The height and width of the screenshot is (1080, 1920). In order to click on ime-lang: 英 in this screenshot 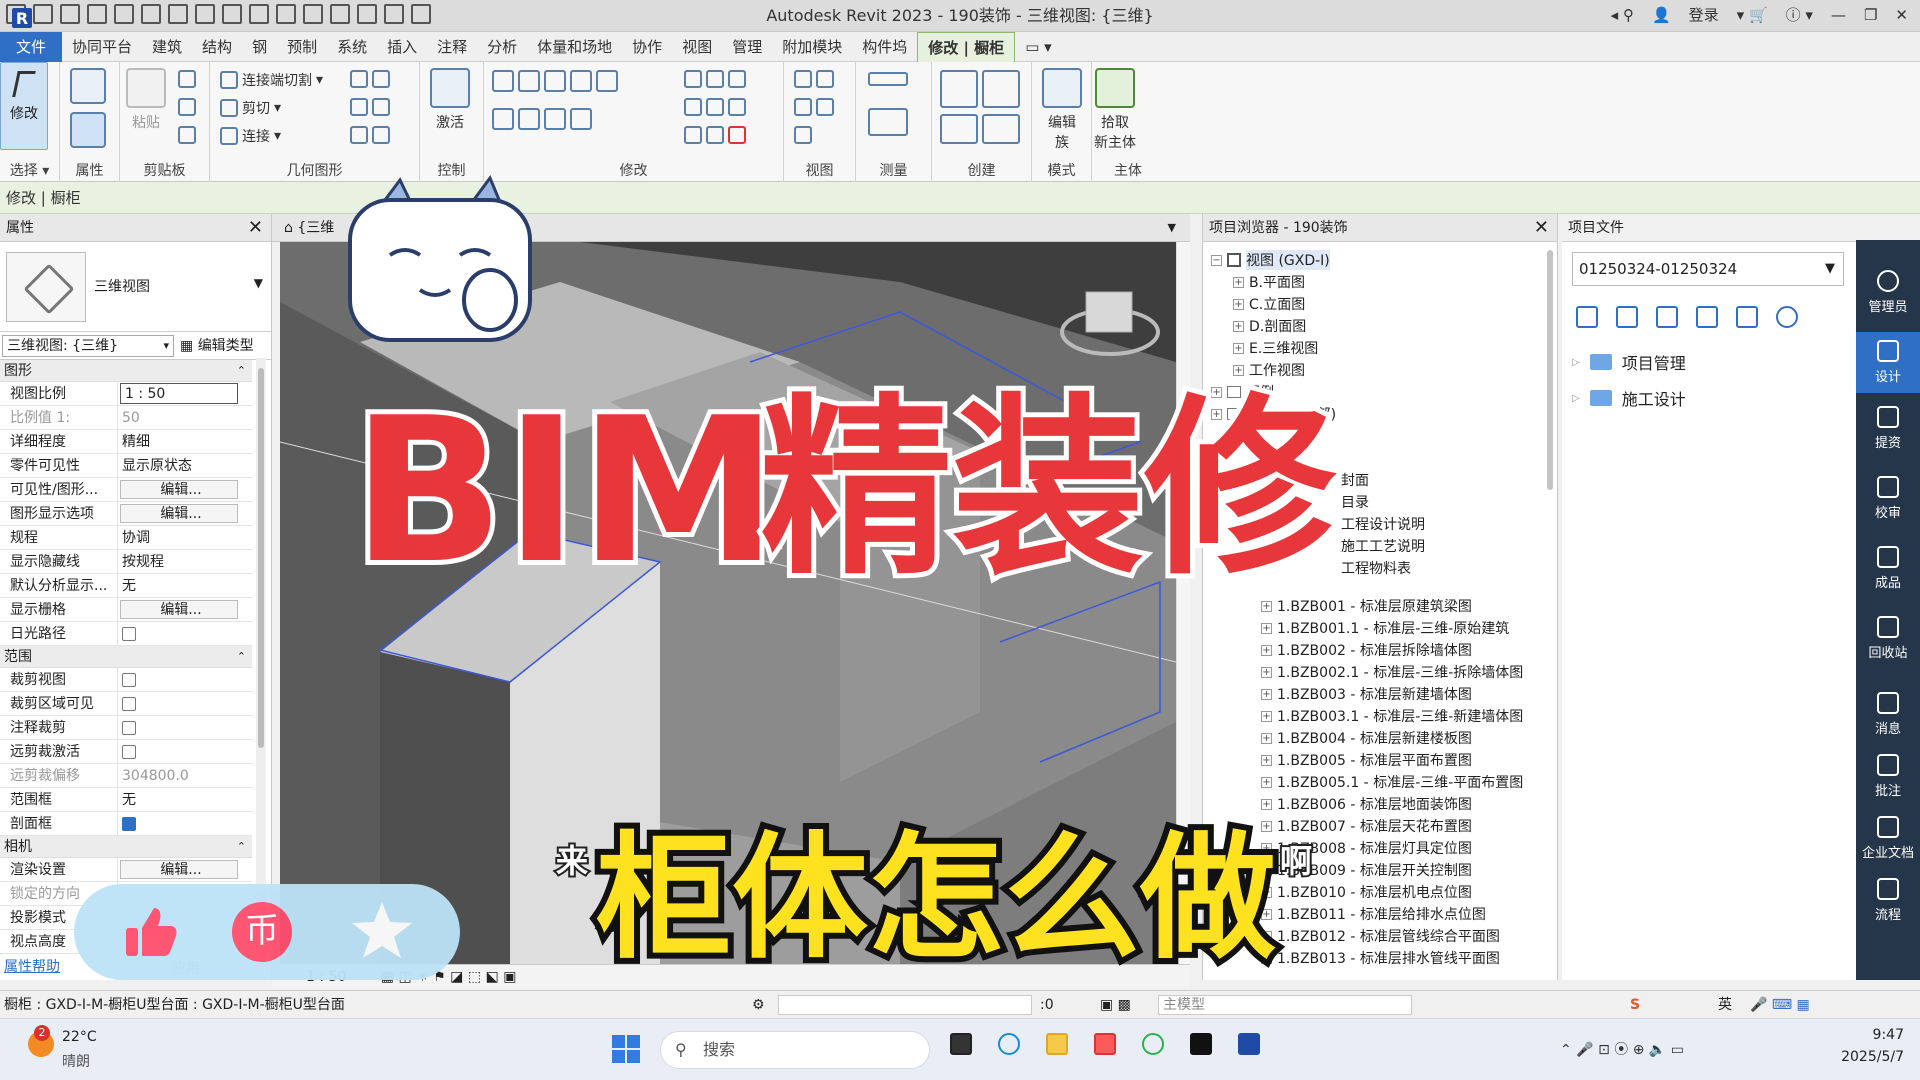, I will do `click(1725, 1005)`.